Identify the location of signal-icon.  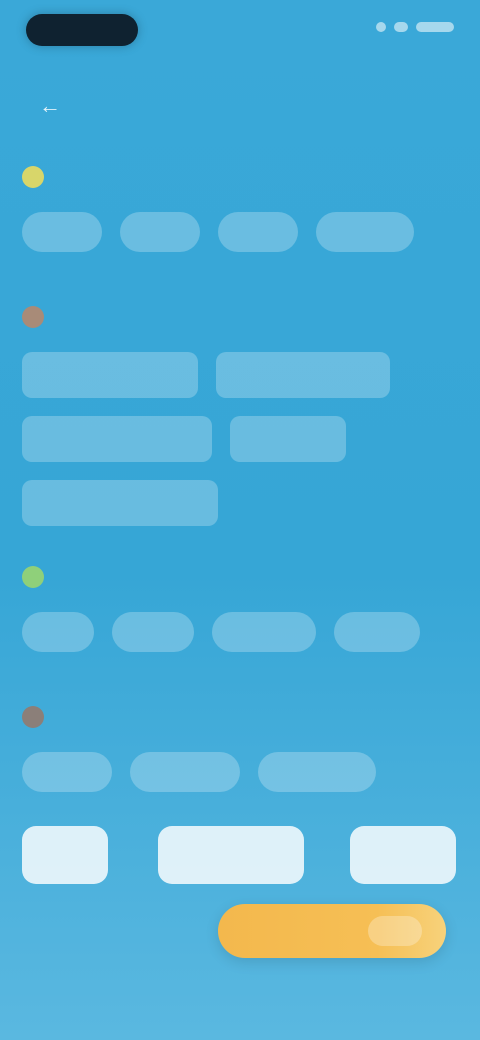
(381, 27).